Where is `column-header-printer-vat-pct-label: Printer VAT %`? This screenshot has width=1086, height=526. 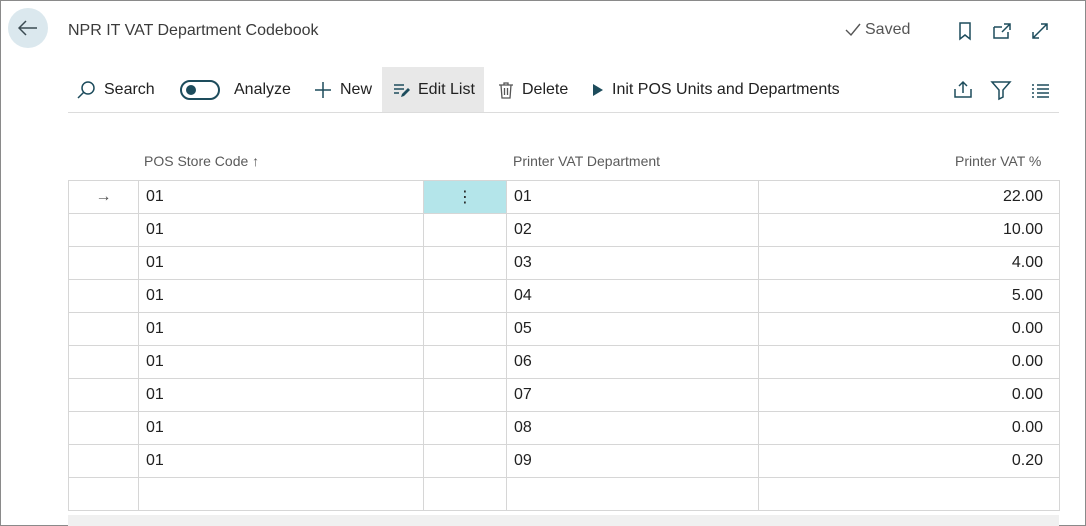 column-header-printer-vat-pct-label: Printer VAT % is located at coordinates (998, 161).